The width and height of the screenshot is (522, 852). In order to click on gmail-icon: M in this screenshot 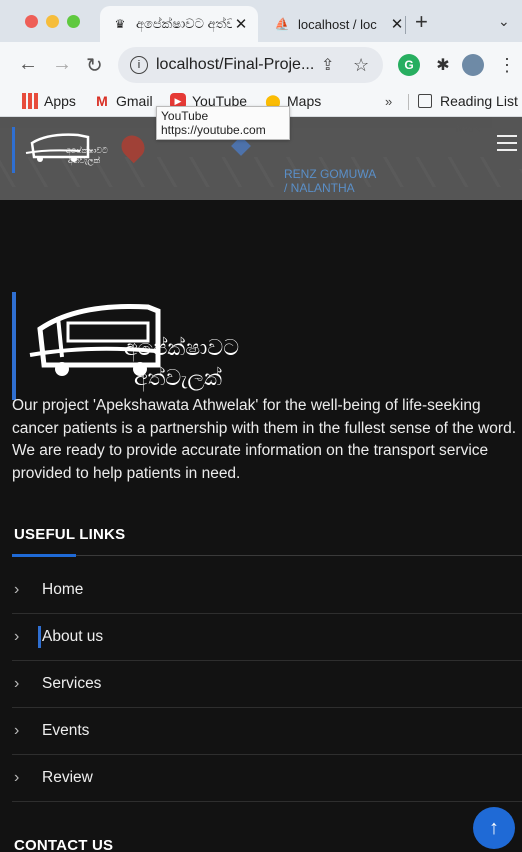, I will do `click(102, 101)`.